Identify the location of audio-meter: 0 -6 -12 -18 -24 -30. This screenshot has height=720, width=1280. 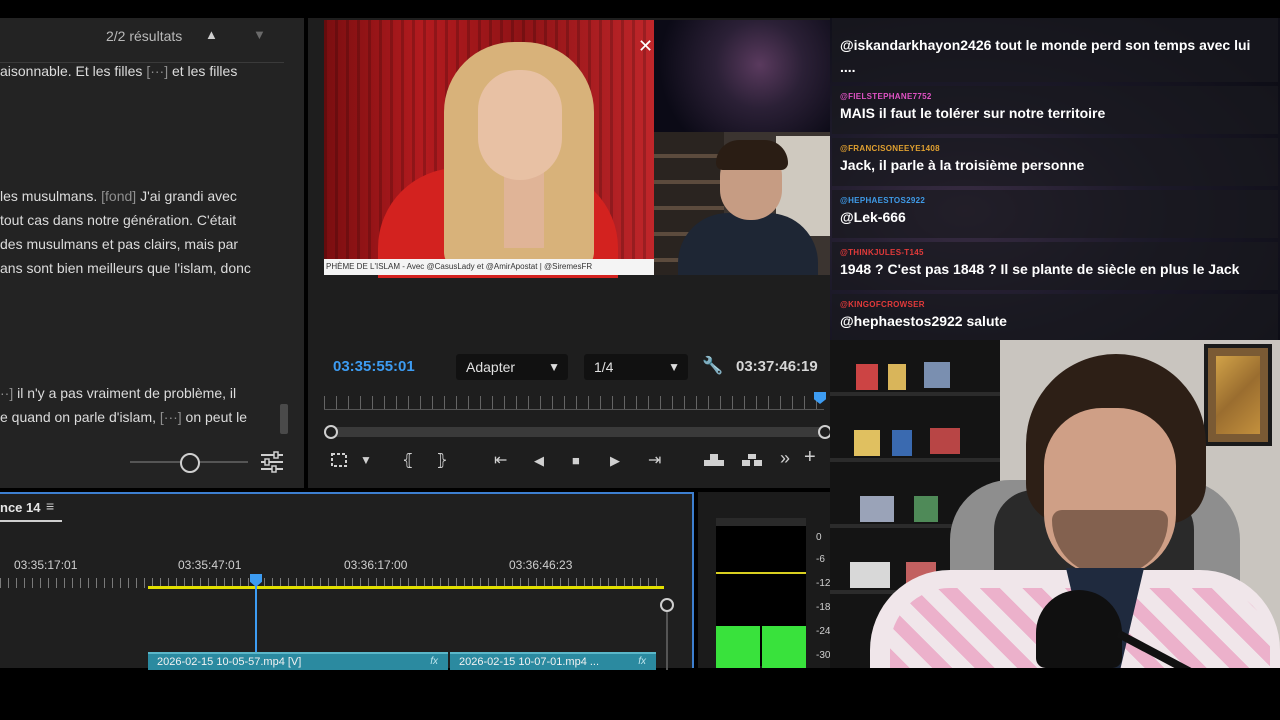
(764, 580).